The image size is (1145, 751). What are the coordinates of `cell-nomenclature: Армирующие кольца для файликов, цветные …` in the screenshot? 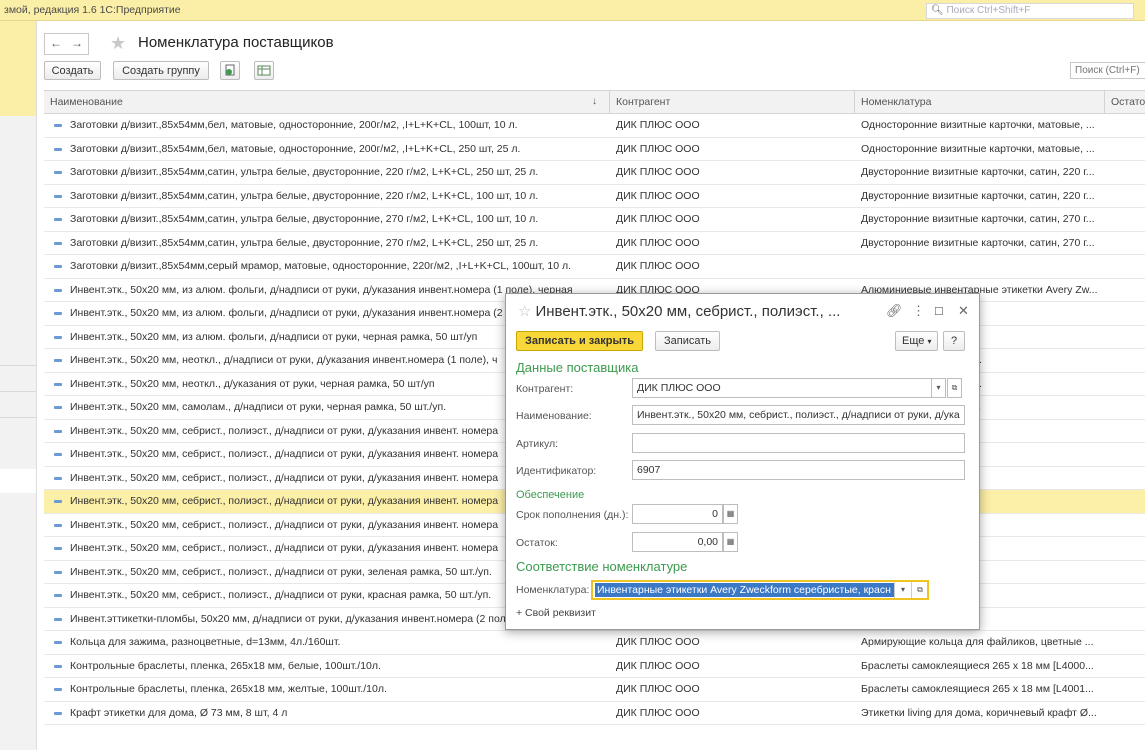 It's located at (977, 642).